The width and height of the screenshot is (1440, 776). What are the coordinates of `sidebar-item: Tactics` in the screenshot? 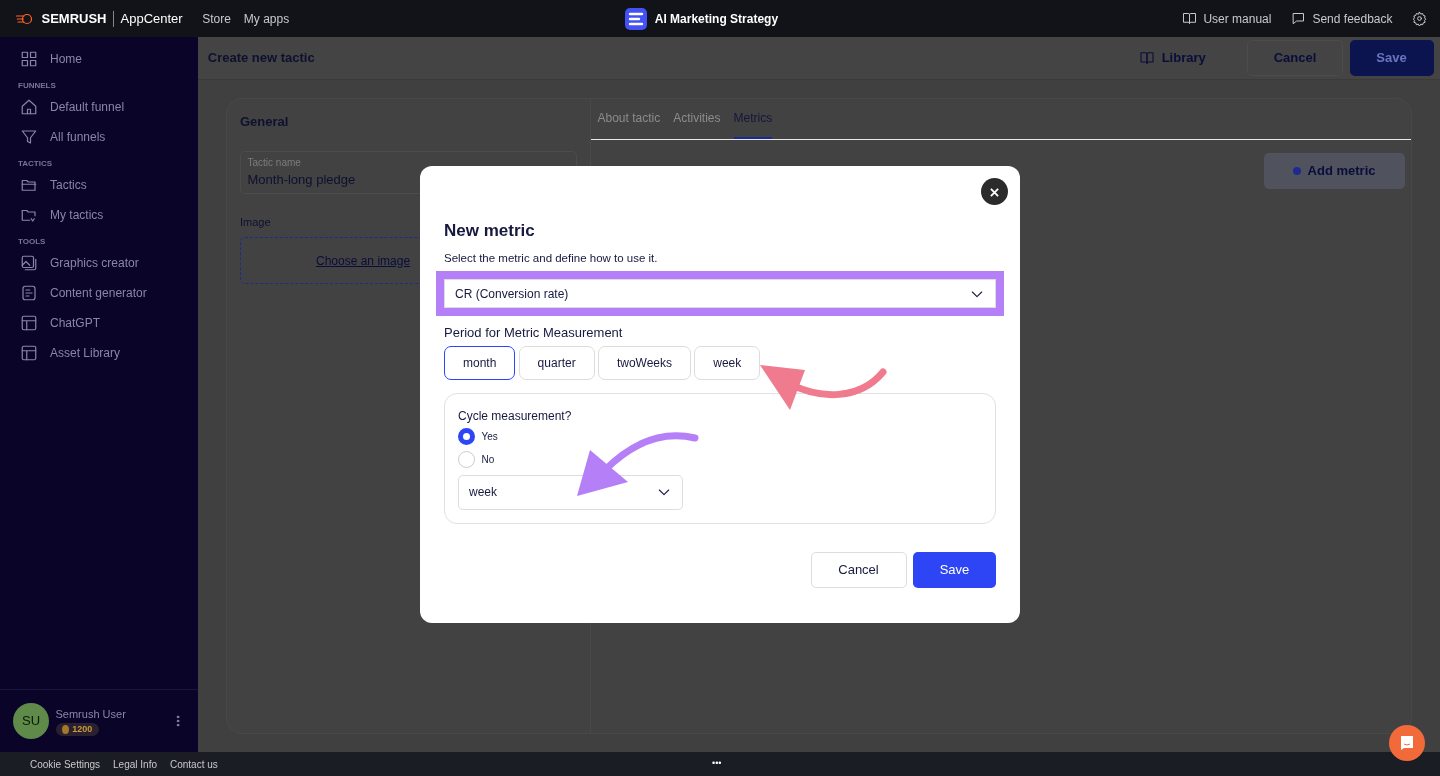 It's located at (99, 184).